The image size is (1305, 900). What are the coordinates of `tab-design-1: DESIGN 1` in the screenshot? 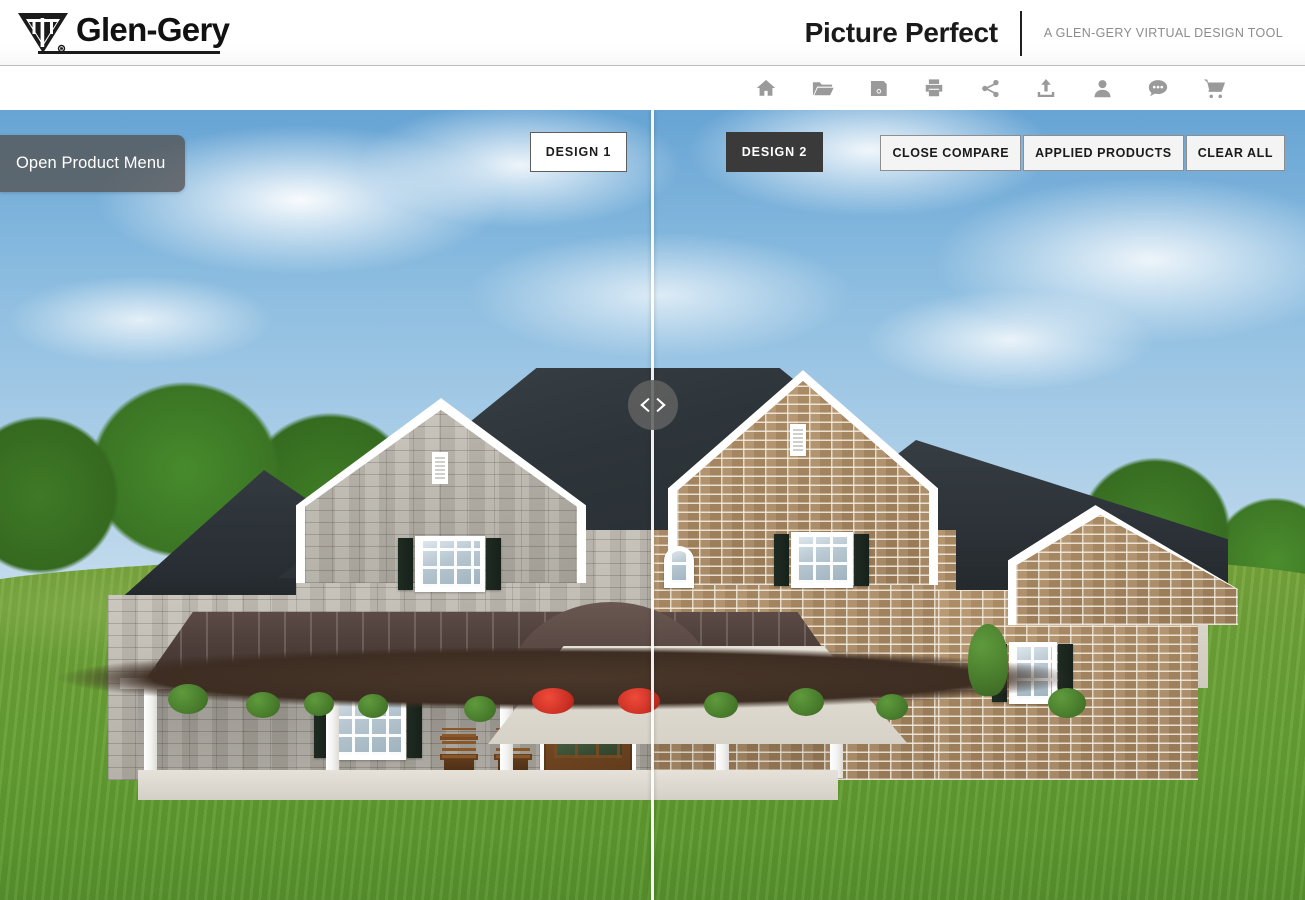 It's located at (578, 152).